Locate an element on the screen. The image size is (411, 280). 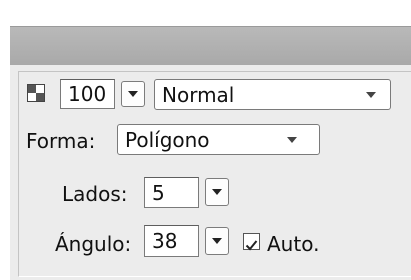
angulo-dropdown-button is located at coordinates (217, 241).